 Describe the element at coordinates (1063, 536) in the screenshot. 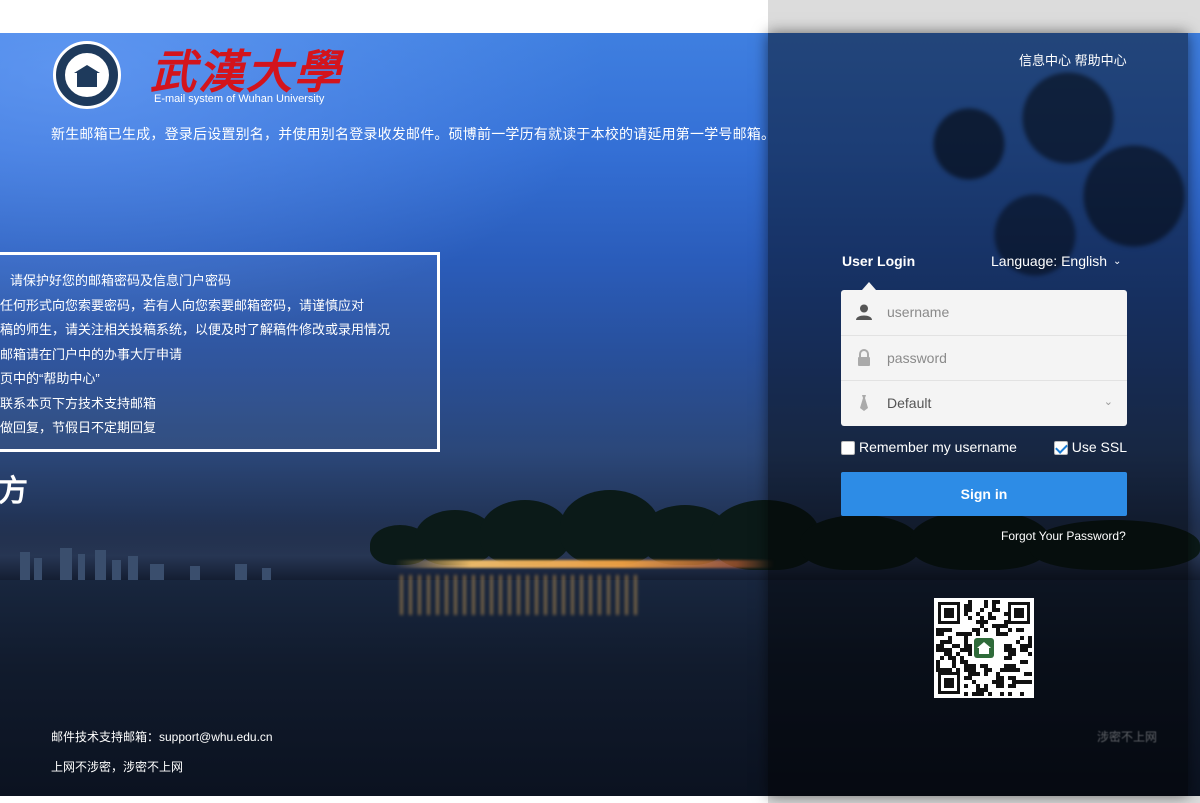

I see `forgot-password-link: Forgot Your Password?` at that location.